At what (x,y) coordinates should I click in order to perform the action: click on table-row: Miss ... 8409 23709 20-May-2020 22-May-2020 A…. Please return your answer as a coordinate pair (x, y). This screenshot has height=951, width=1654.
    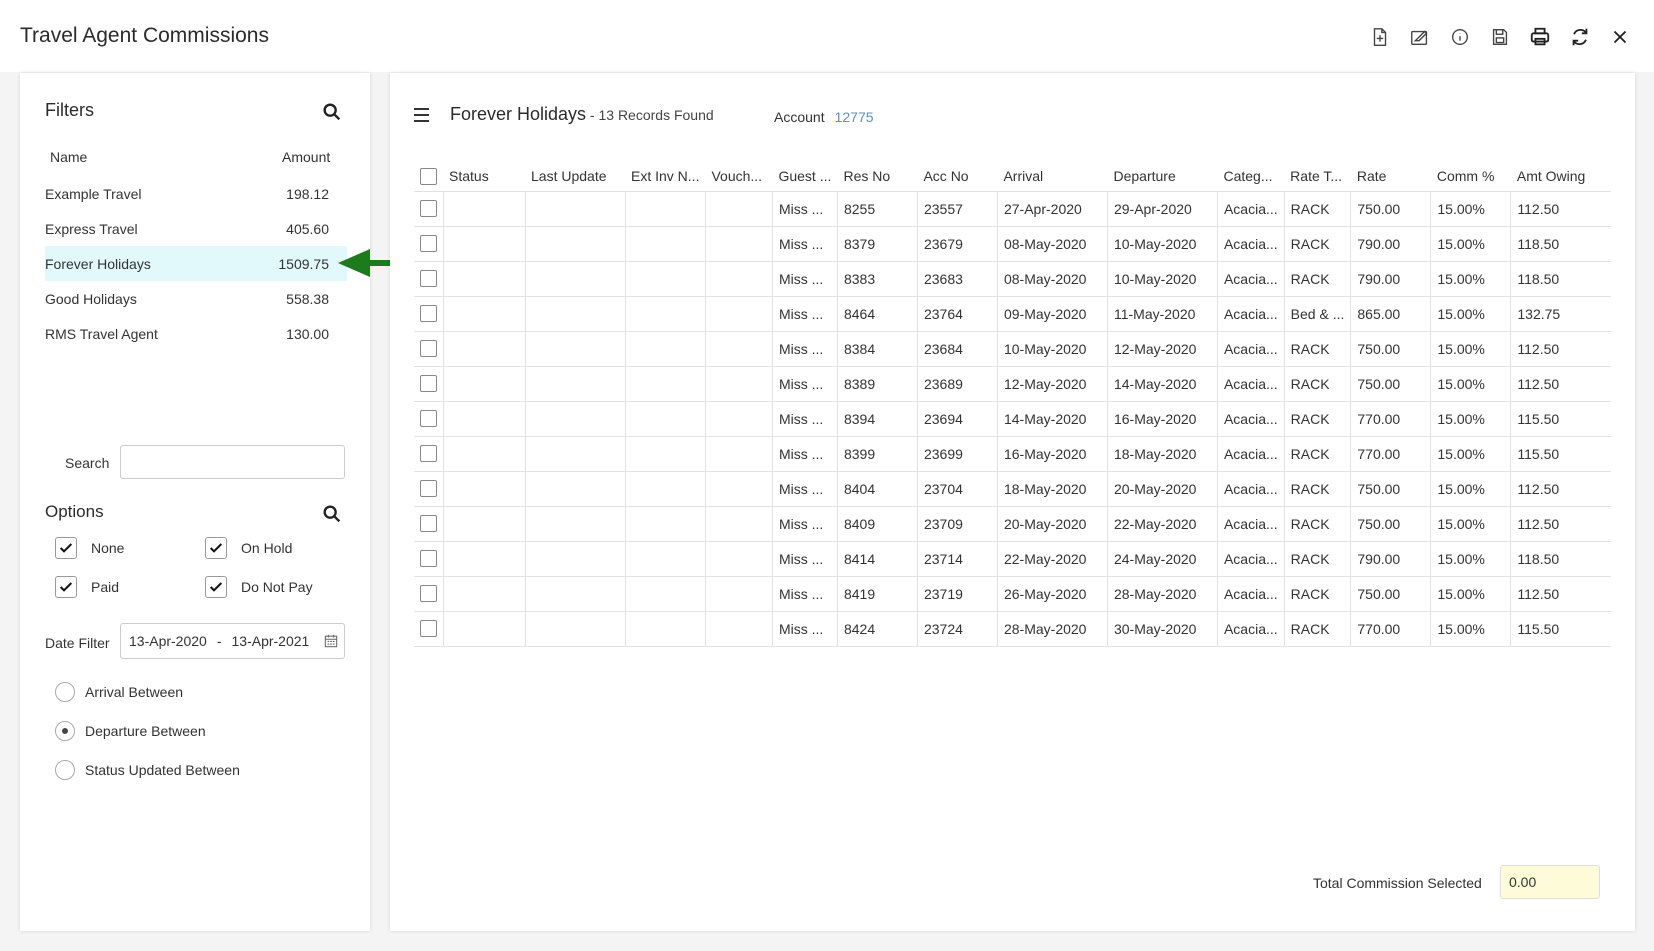
    Looking at the image, I should click on (1012, 524).